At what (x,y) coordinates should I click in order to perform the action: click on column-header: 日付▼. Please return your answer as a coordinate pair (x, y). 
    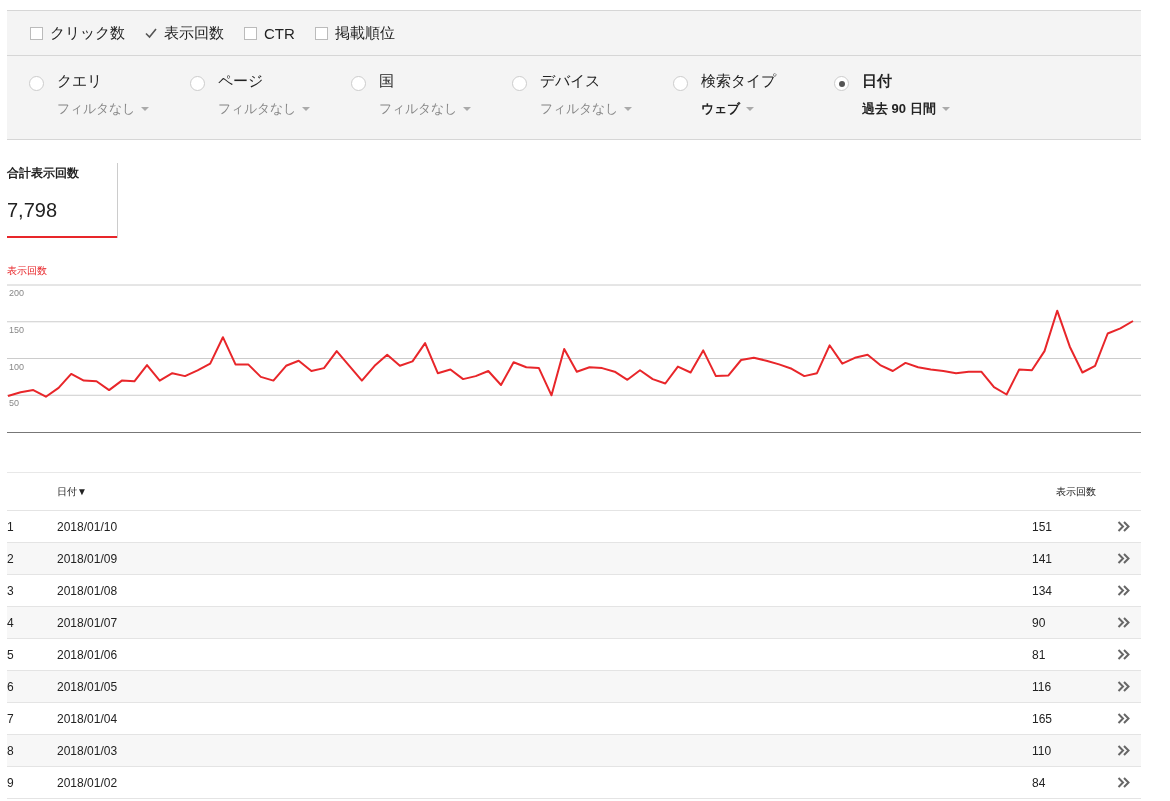
    Looking at the image, I should click on (556, 491).